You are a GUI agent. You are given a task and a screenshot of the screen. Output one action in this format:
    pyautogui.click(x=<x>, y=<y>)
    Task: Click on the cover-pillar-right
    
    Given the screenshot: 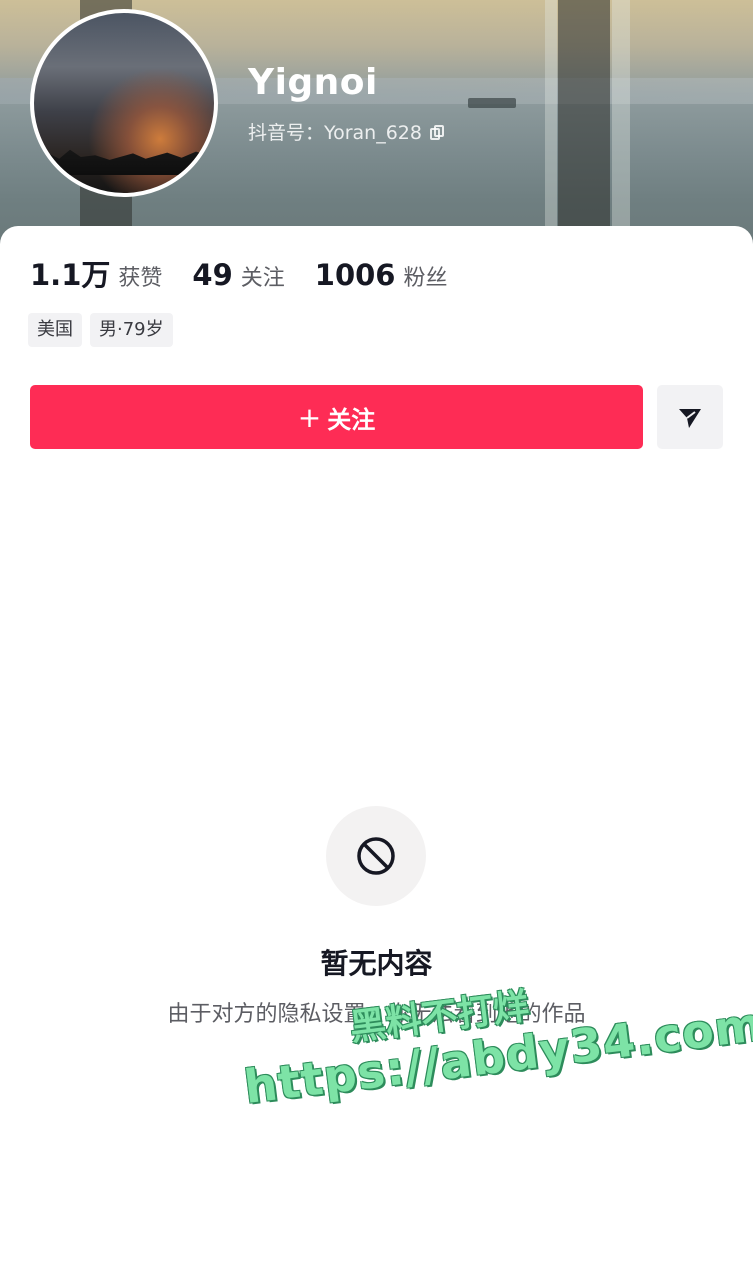 What is the action you would take?
    pyautogui.click(x=584, y=125)
    